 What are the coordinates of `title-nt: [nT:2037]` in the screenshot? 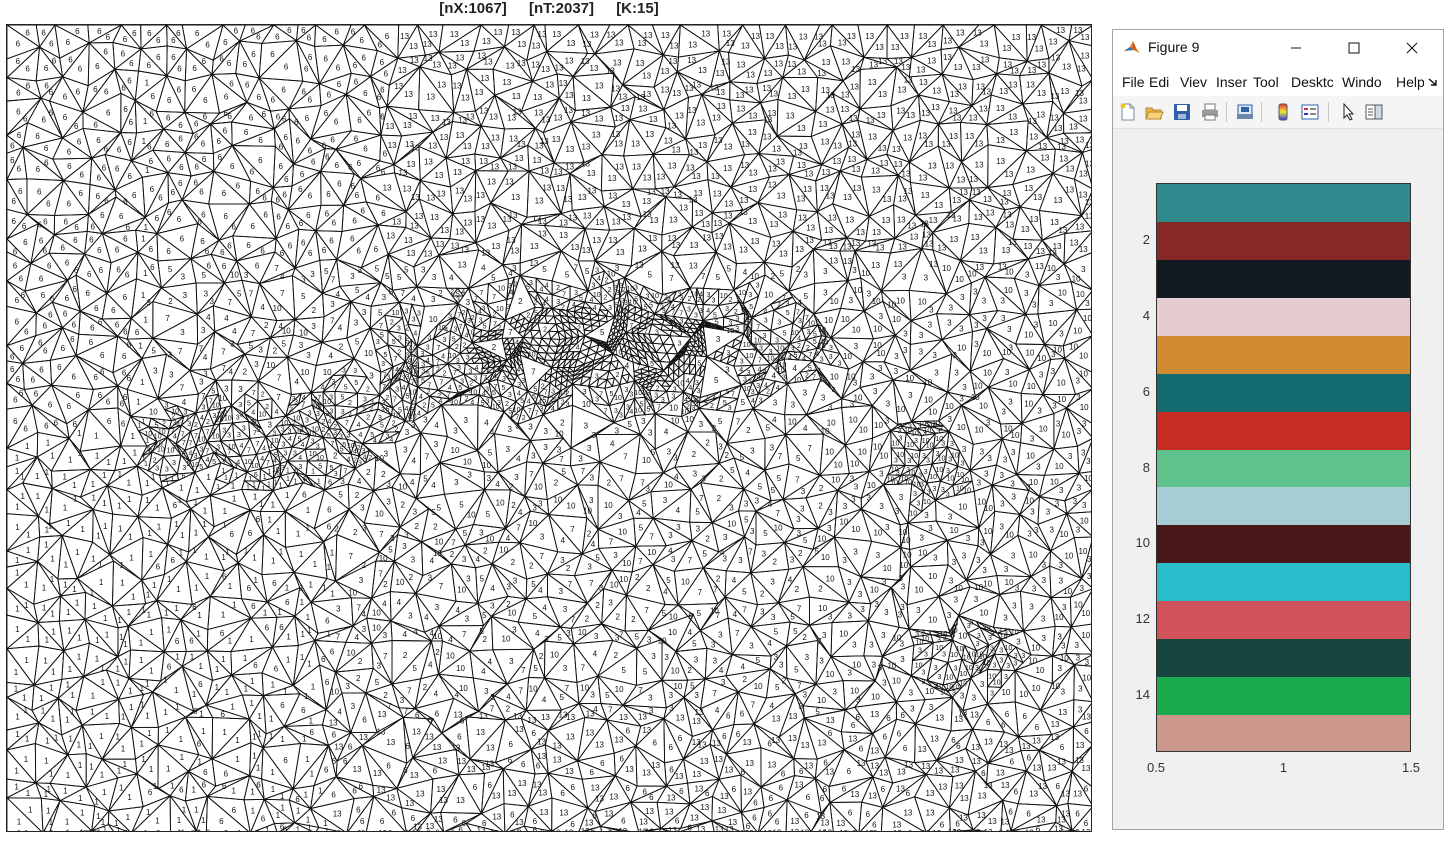 It's located at (561, 8).